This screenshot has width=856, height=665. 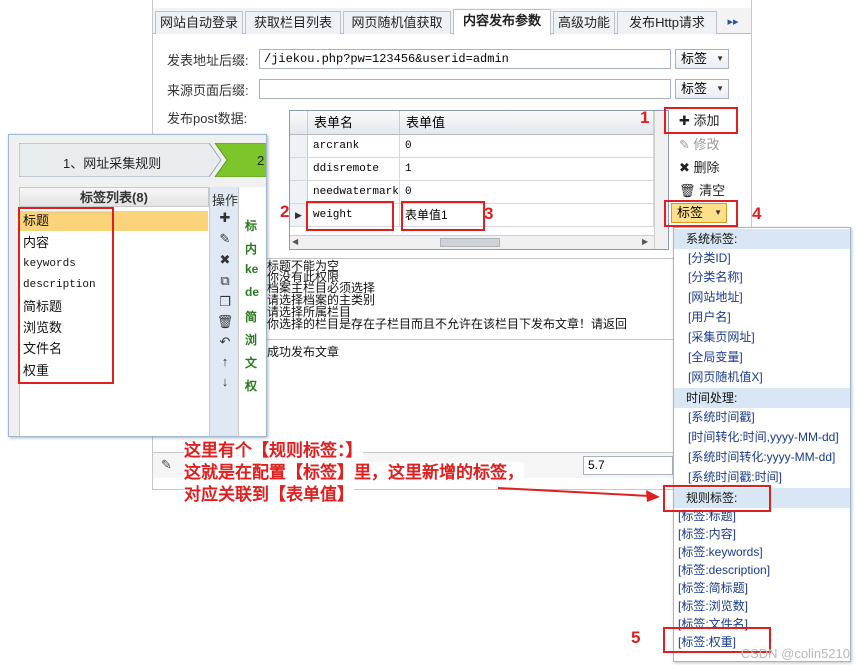 What do you see at coordinates (725, 377) in the screenshot?
I see `menu-item: [网页随机值X]` at bounding box center [725, 377].